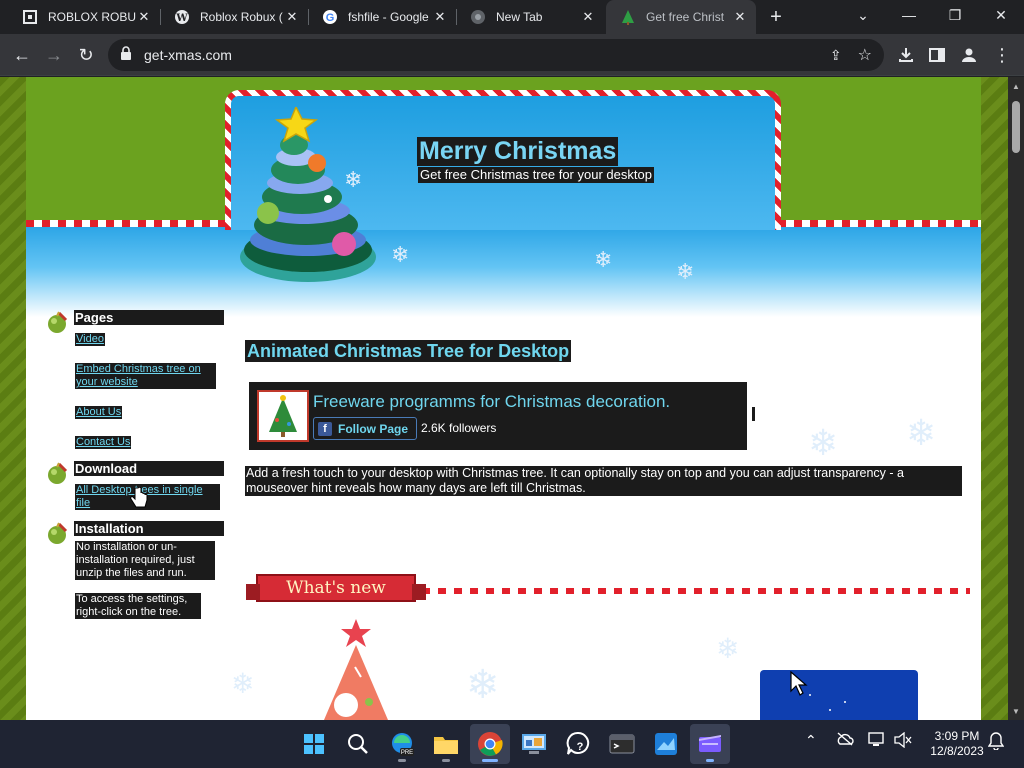  I want to click on side-panel-icon, so click(937, 55).